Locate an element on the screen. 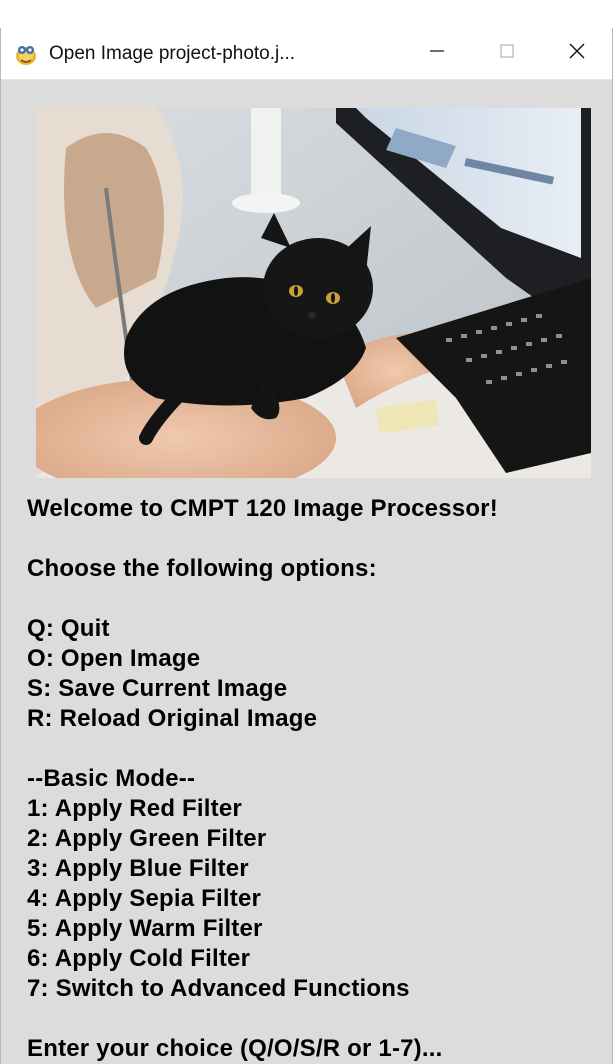 The image size is (613, 1064). maximize-icon is located at coordinates (507, 53).